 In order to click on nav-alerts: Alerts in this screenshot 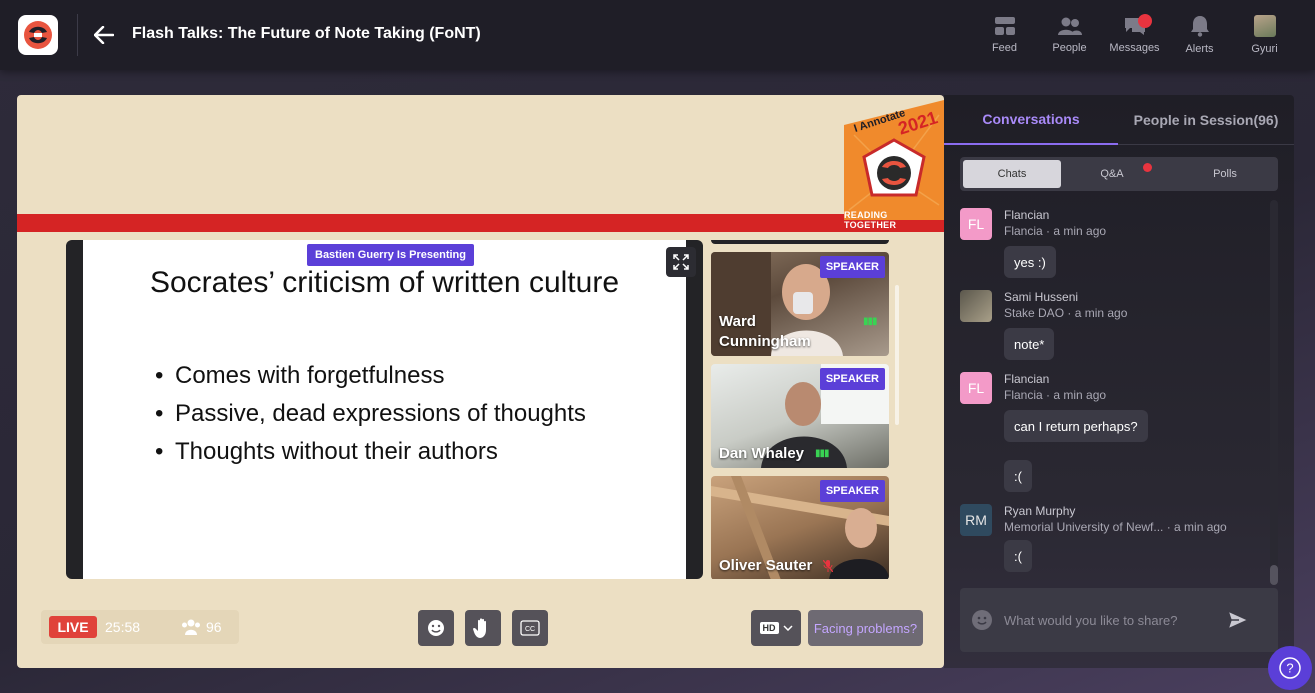, I will do `click(1199, 35)`.